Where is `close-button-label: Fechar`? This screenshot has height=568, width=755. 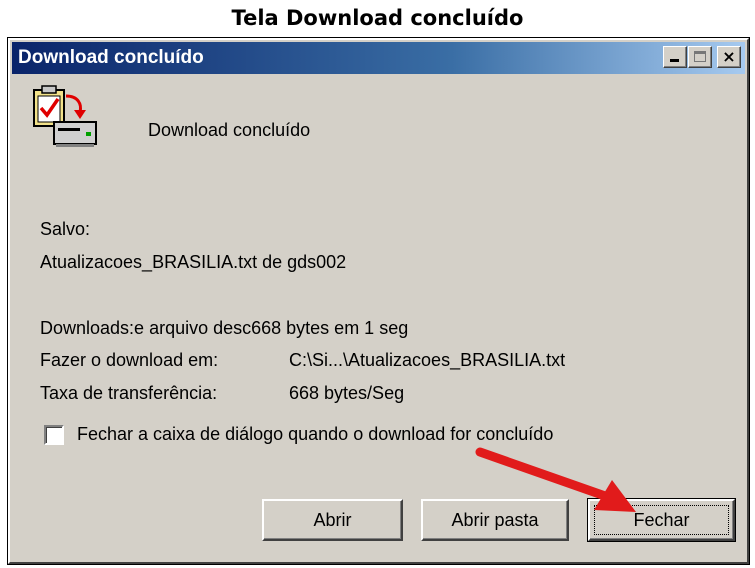 close-button-label: Fechar is located at coordinates (661, 519).